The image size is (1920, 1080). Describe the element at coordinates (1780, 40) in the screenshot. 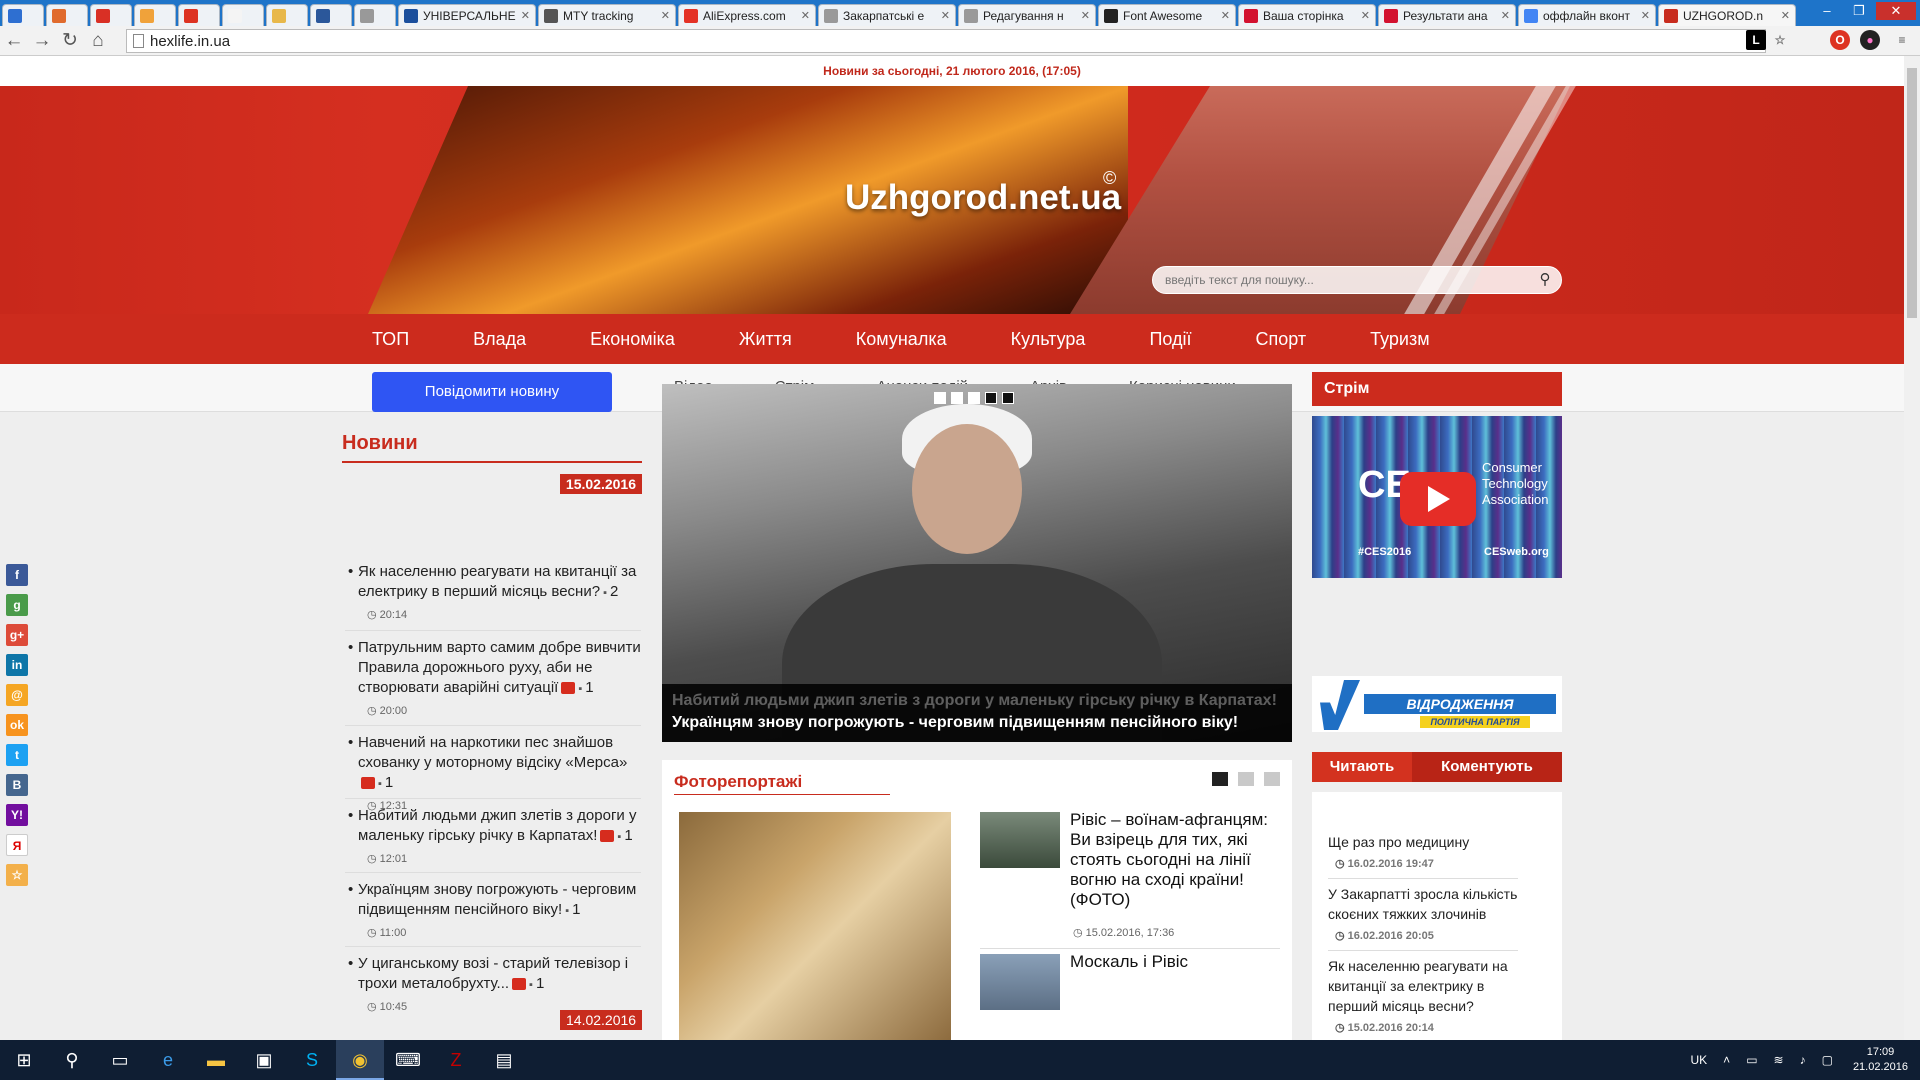

I see `star-icon: ☆` at that location.